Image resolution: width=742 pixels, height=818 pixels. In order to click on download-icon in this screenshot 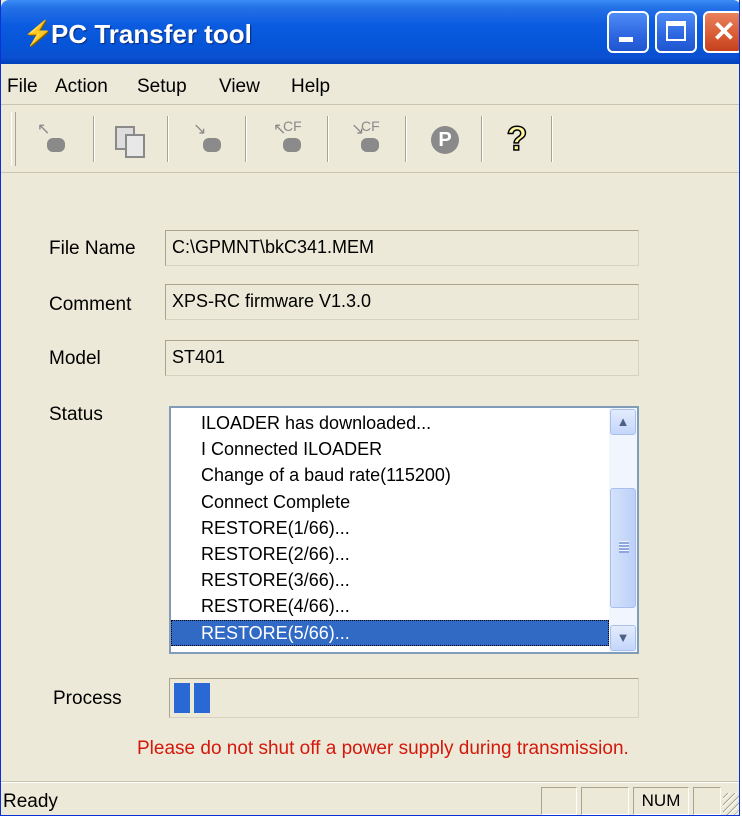, I will do `click(56, 145)`.